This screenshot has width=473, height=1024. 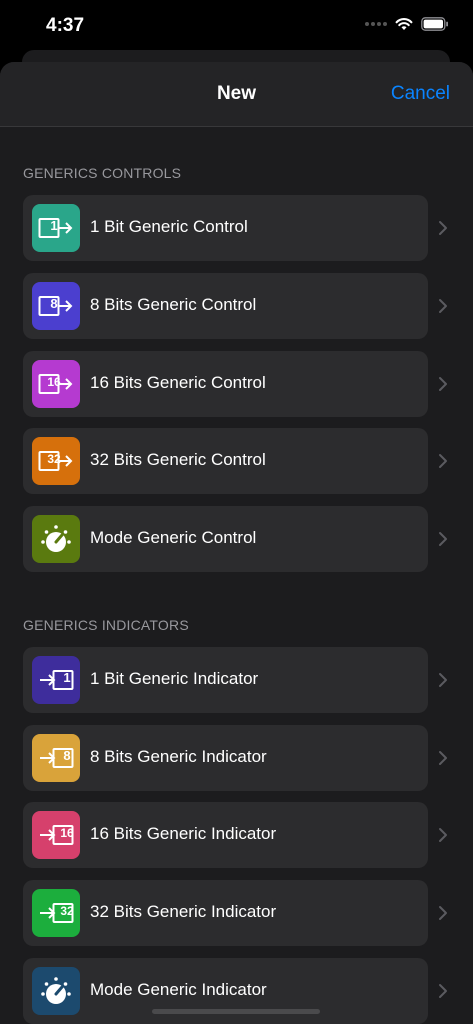 What do you see at coordinates (420, 94) in the screenshot?
I see `cancel-button: Cancel` at bounding box center [420, 94].